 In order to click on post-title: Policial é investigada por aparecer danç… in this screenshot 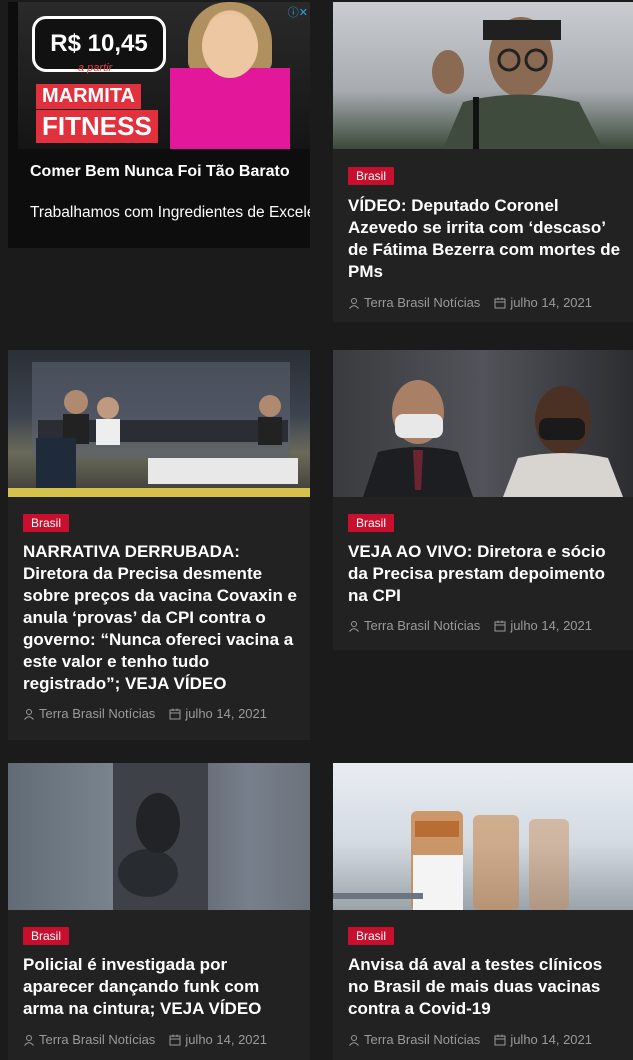, I will do `click(160, 987)`.